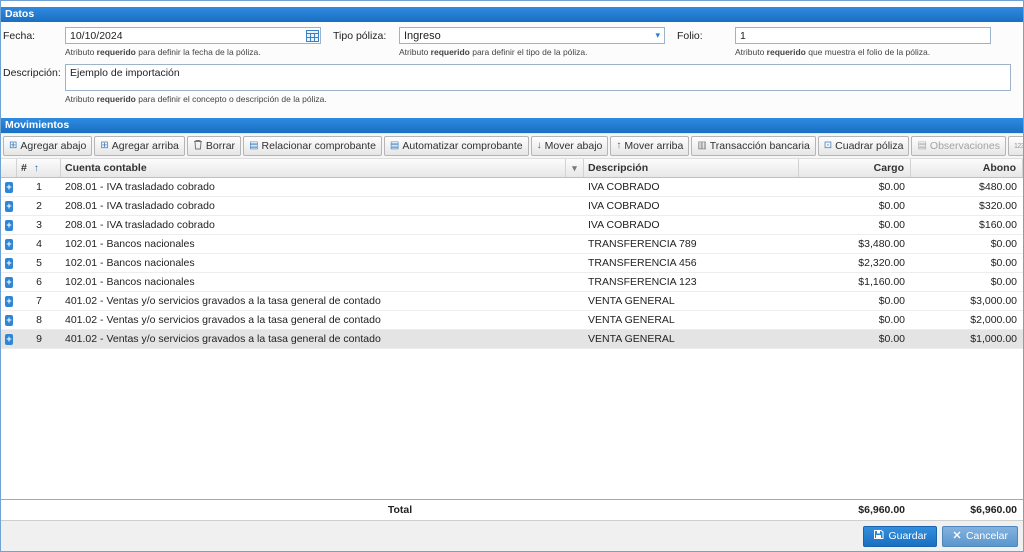 This screenshot has width=1024, height=552. Describe the element at coordinates (691, 168) in the screenshot. I see `descripcion-column-header: Descripción` at that location.